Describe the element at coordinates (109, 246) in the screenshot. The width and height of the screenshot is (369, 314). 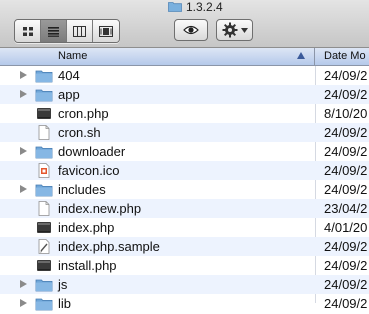
I see `file-name: index.php.sample` at that location.